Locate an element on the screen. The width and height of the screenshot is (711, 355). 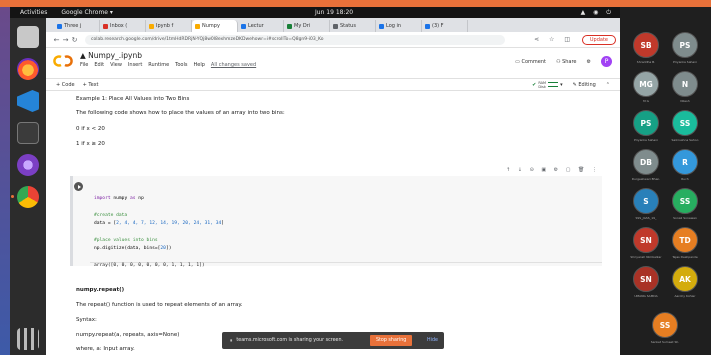
extension-icons: ⋖ ☆ ◫ is located at coordinates (554, 39).